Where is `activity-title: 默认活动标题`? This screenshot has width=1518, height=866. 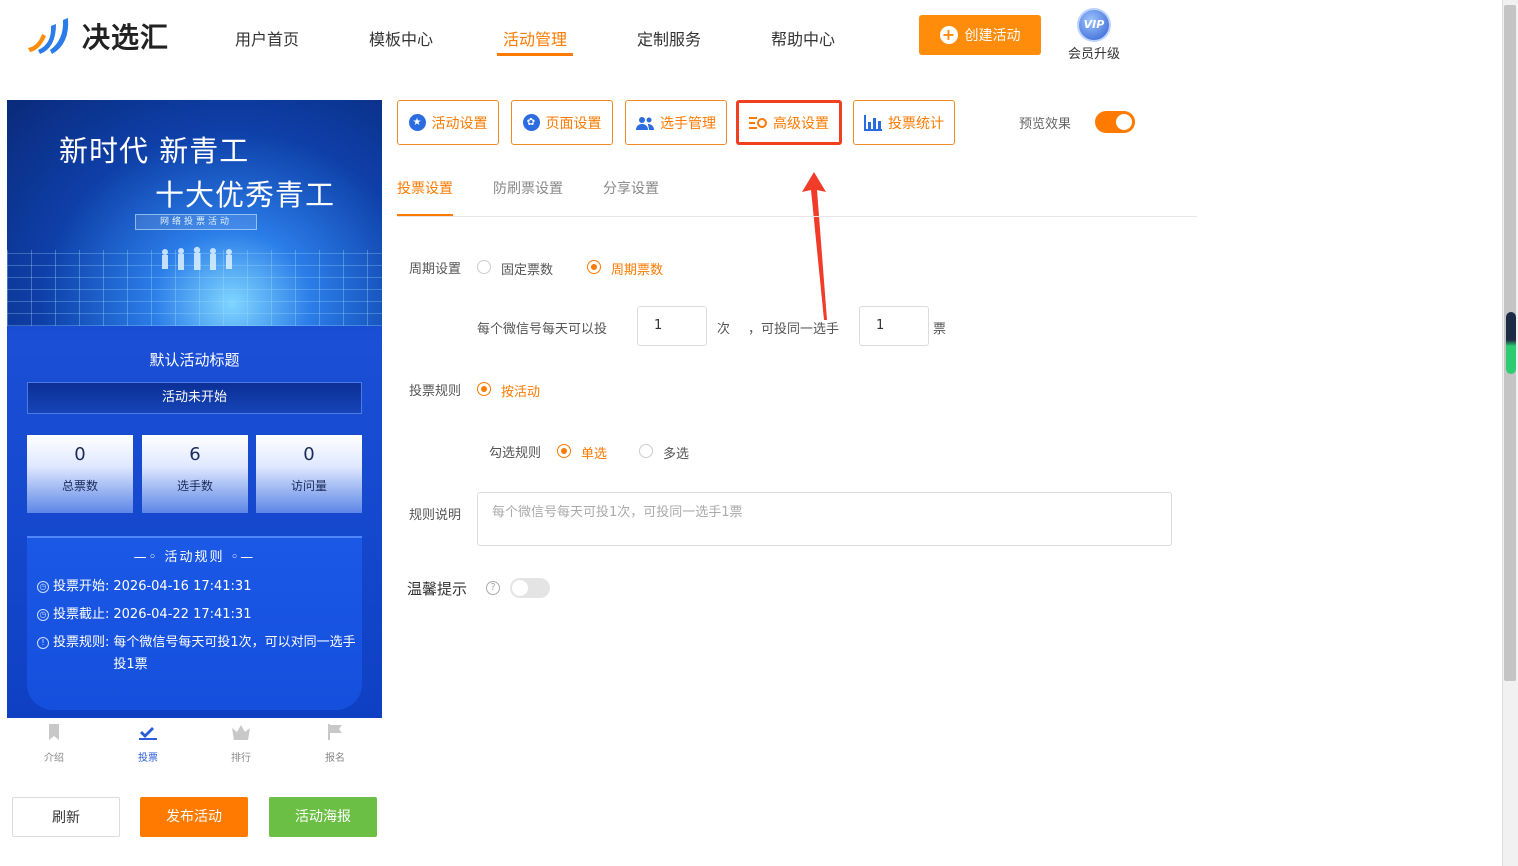 activity-title: 默认活动标题 is located at coordinates (194, 360).